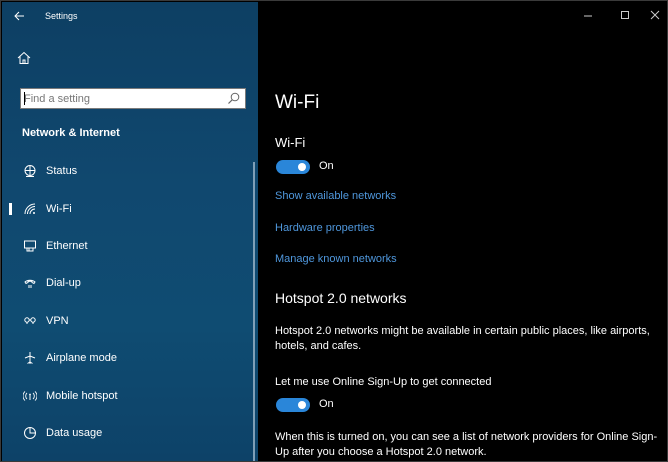 This screenshot has height=462, width=668. I want to click on search-box, so click(133, 98).